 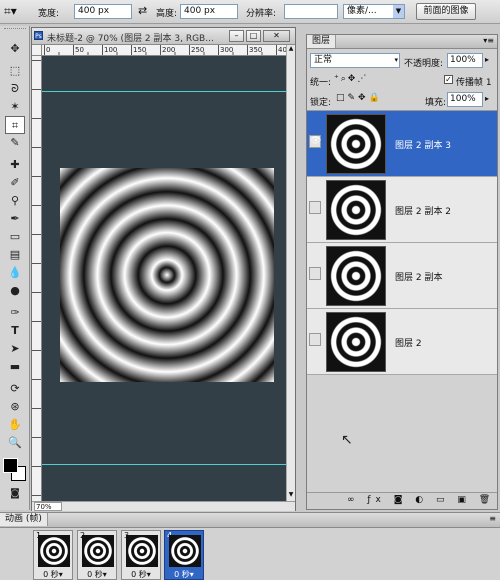 I want to click on scroll-up-icon: ▲, so click(x=291, y=49).